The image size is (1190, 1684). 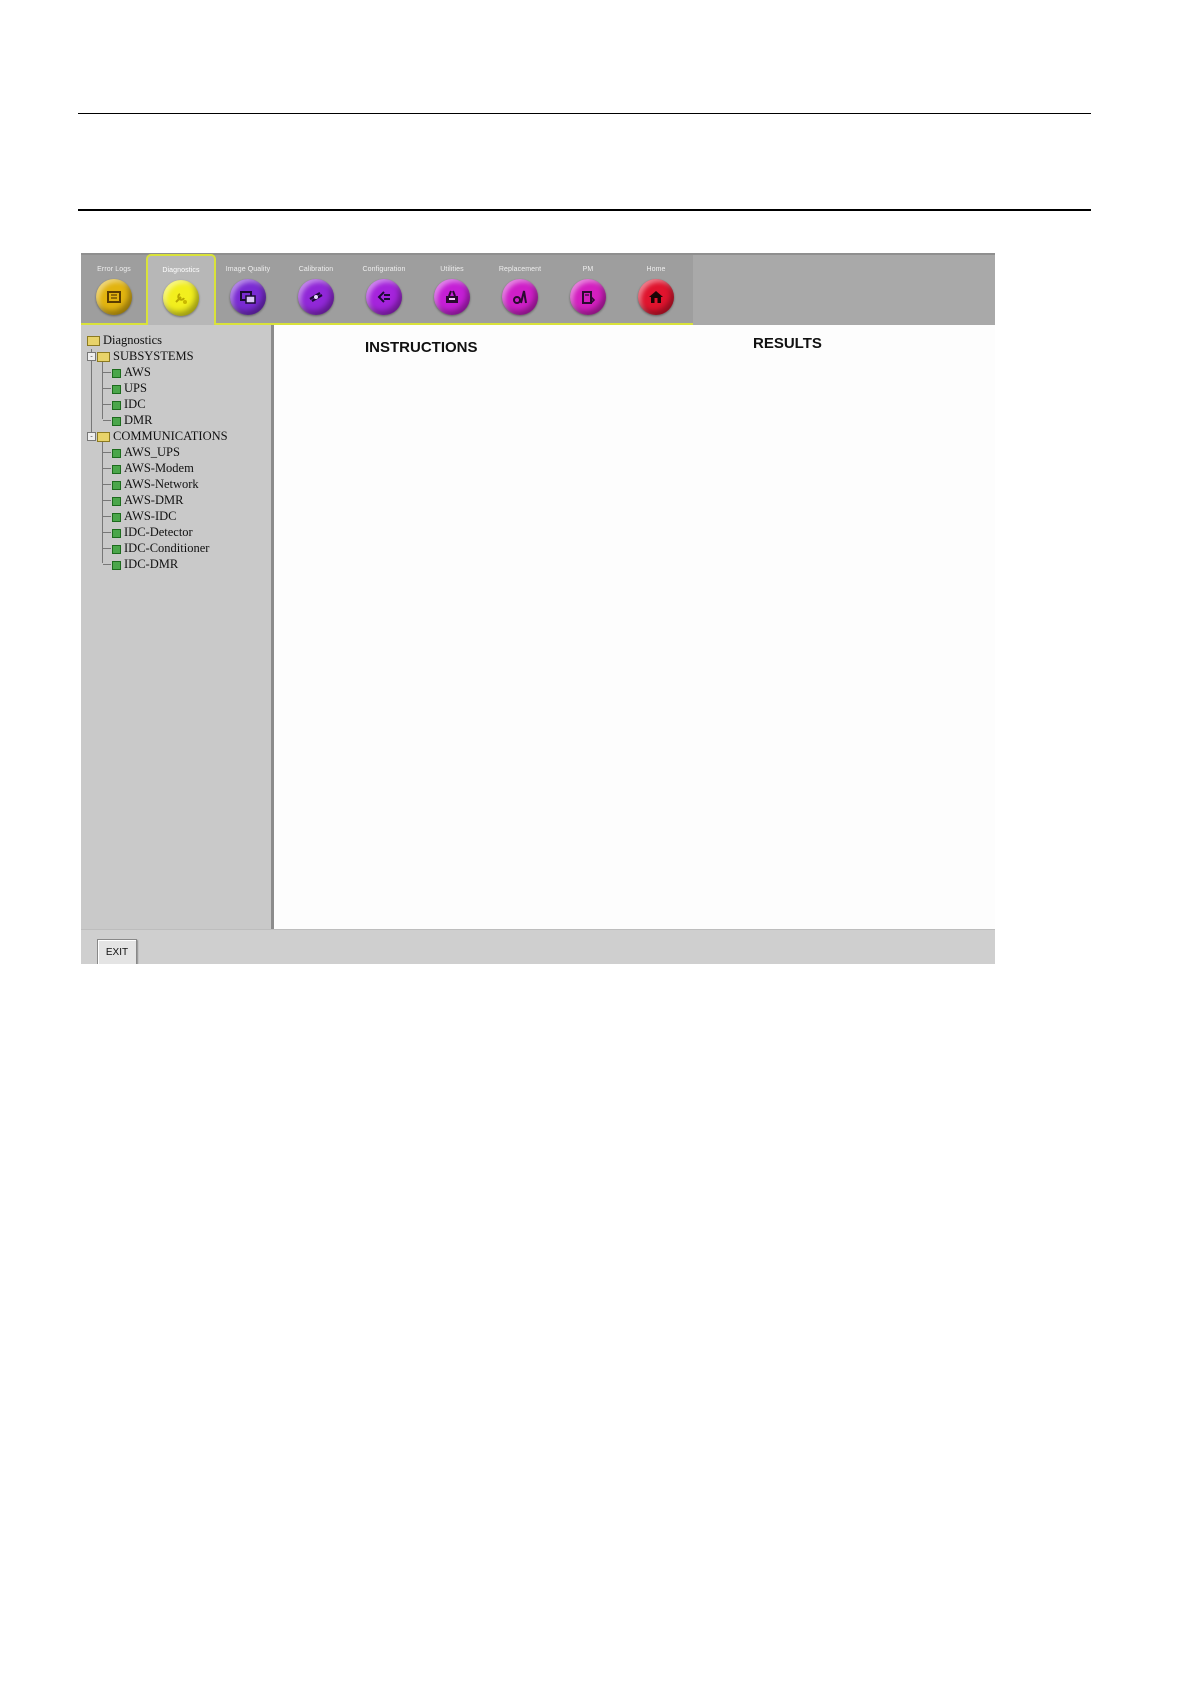 What do you see at coordinates (161, 484) in the screenshot?
I see `tree-node-label: AWS-Network` at bounding box center [161, 484].